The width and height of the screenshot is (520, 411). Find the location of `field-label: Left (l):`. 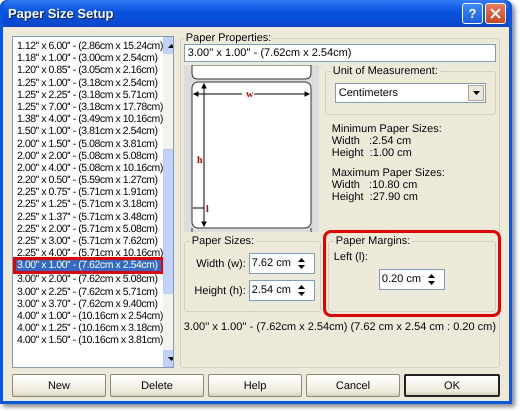

field-label: Left (l): is located at coordinates (351, 257).